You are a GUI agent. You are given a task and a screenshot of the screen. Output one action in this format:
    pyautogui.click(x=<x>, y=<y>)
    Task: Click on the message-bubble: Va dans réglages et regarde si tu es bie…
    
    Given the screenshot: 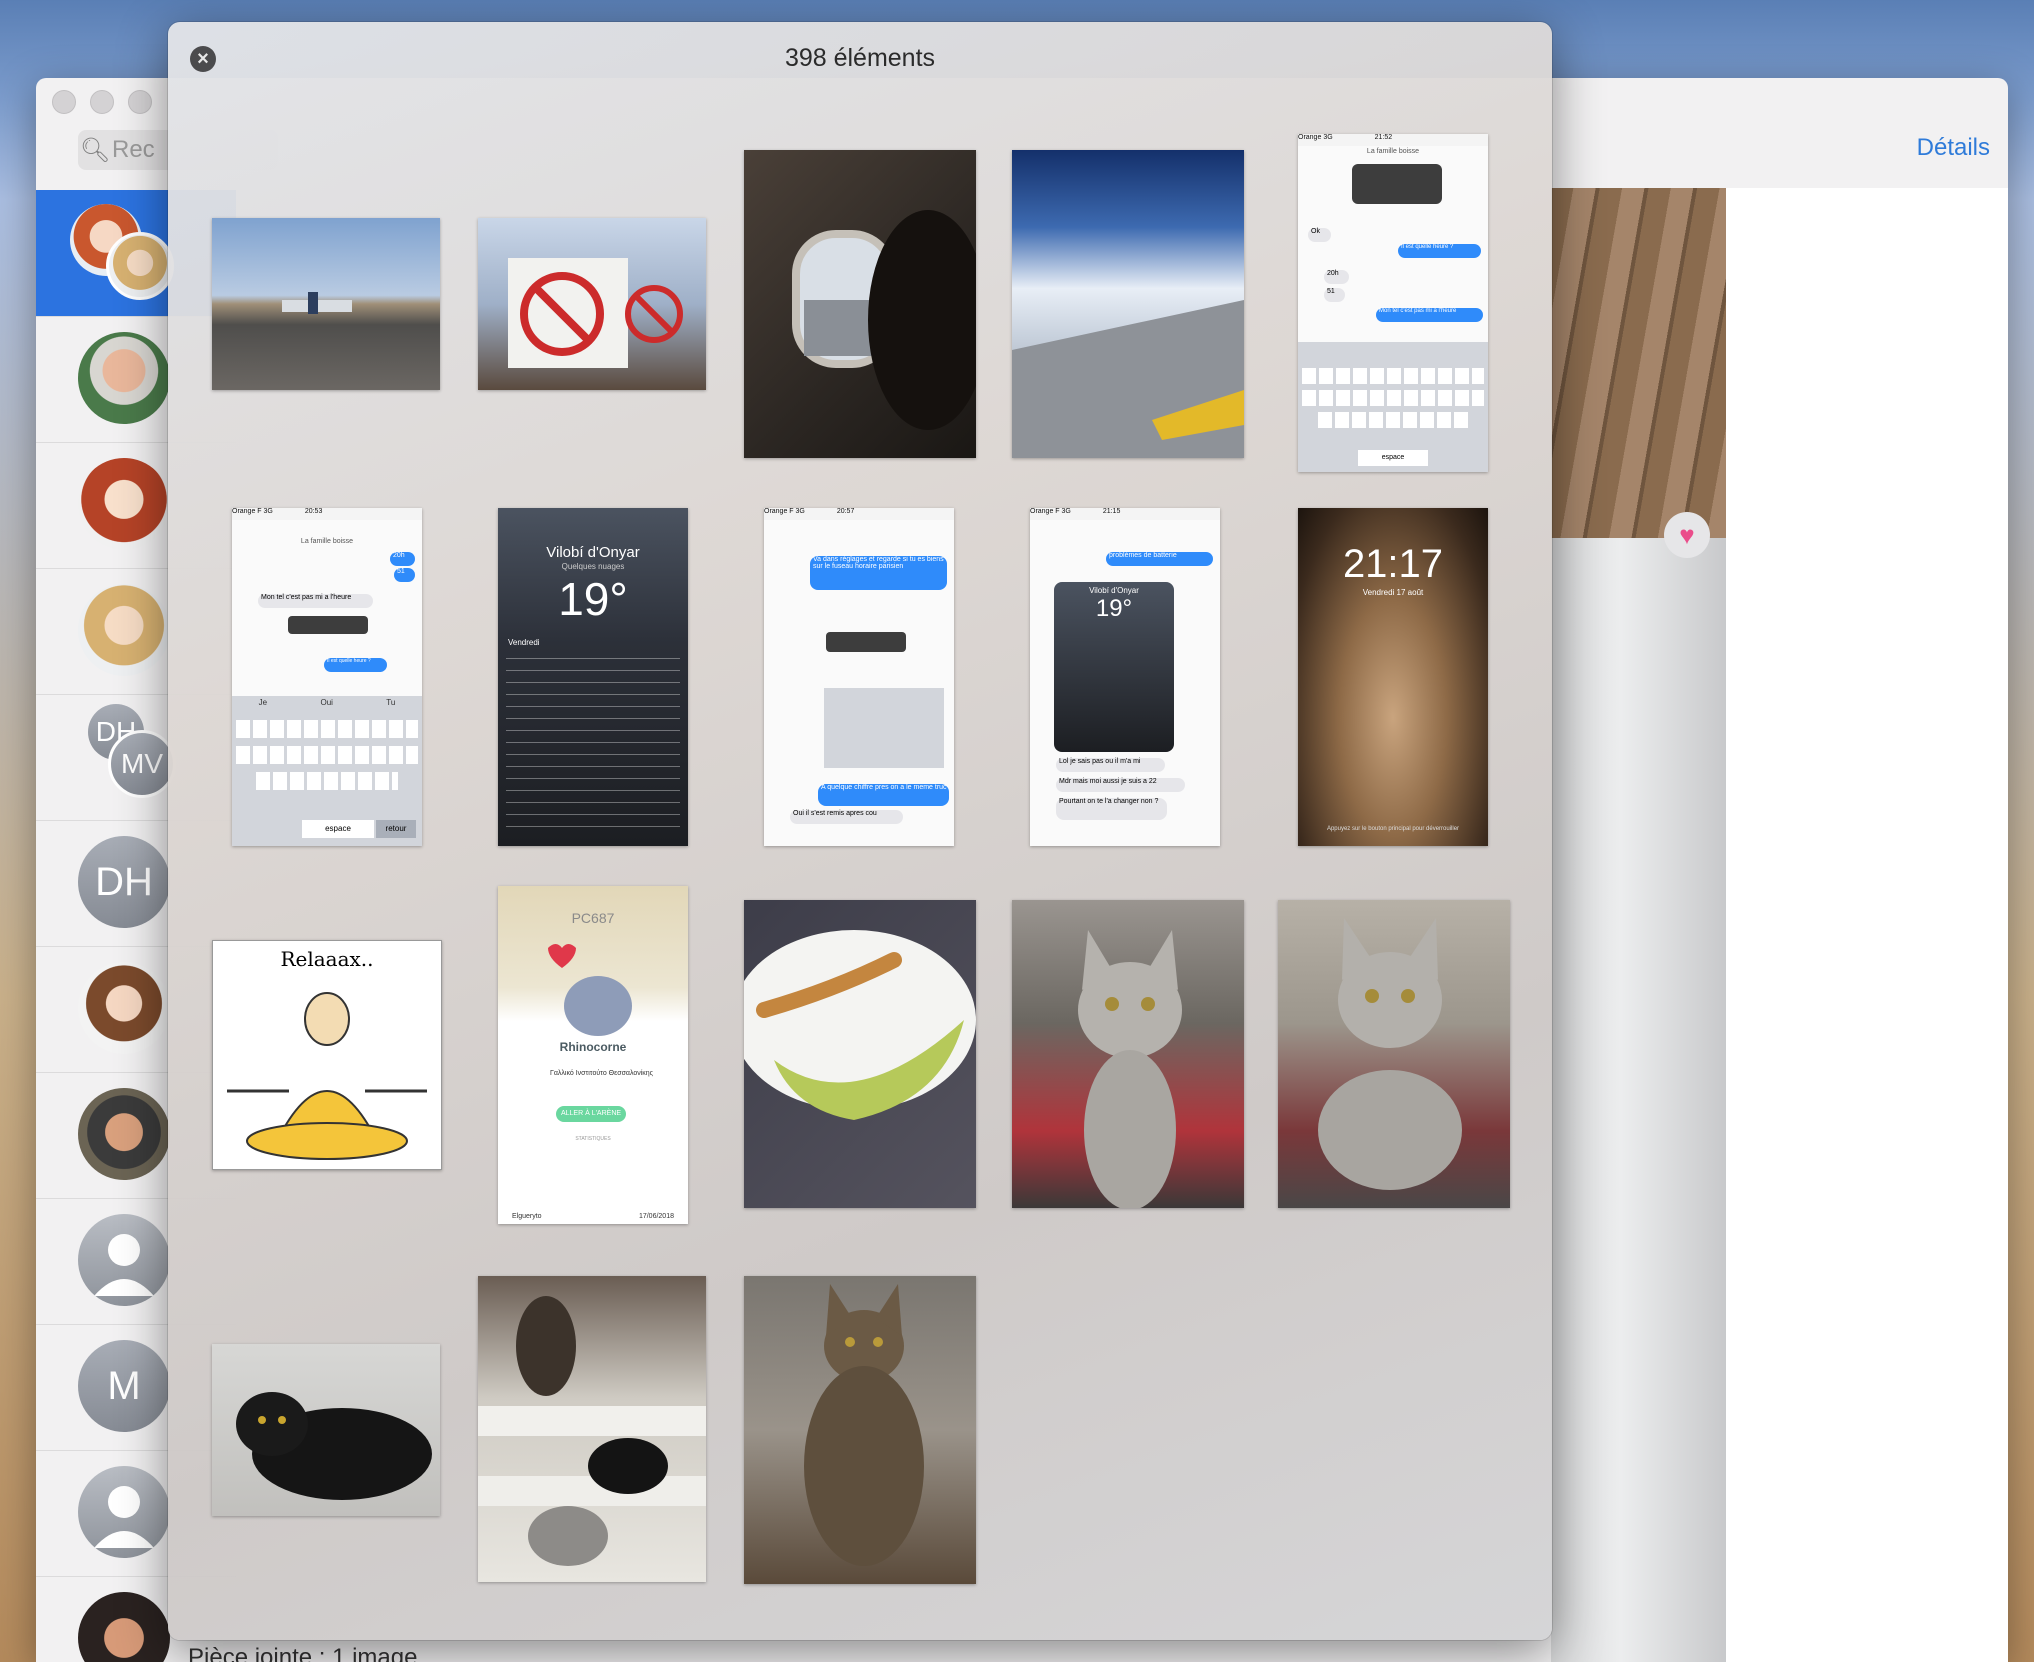 What is the action you would take?
    pyautogui.click(x=878, y=573)
    